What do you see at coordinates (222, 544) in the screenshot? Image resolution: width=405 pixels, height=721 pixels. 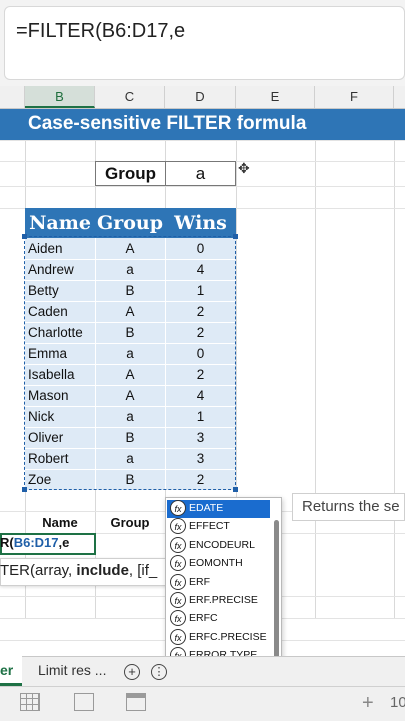 I see `autocomplete-item-label: ENCODEURL` at bounding box center [222, 544].